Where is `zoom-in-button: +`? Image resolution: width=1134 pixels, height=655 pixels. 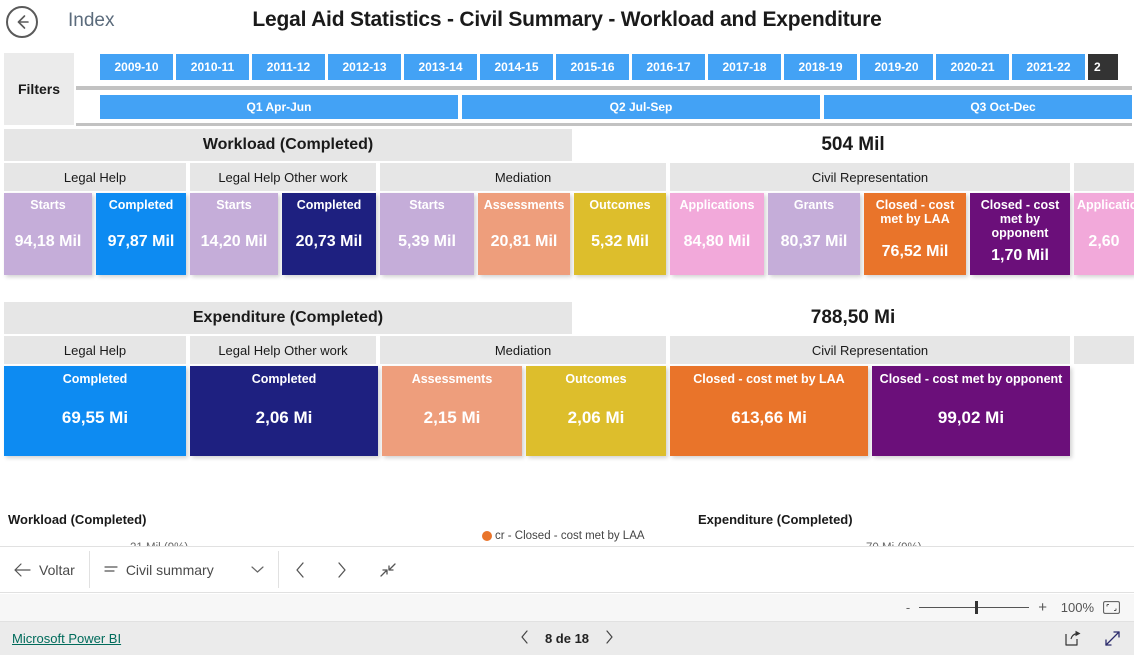
zoom-in-button: + is located at coordinates (1042, 607).